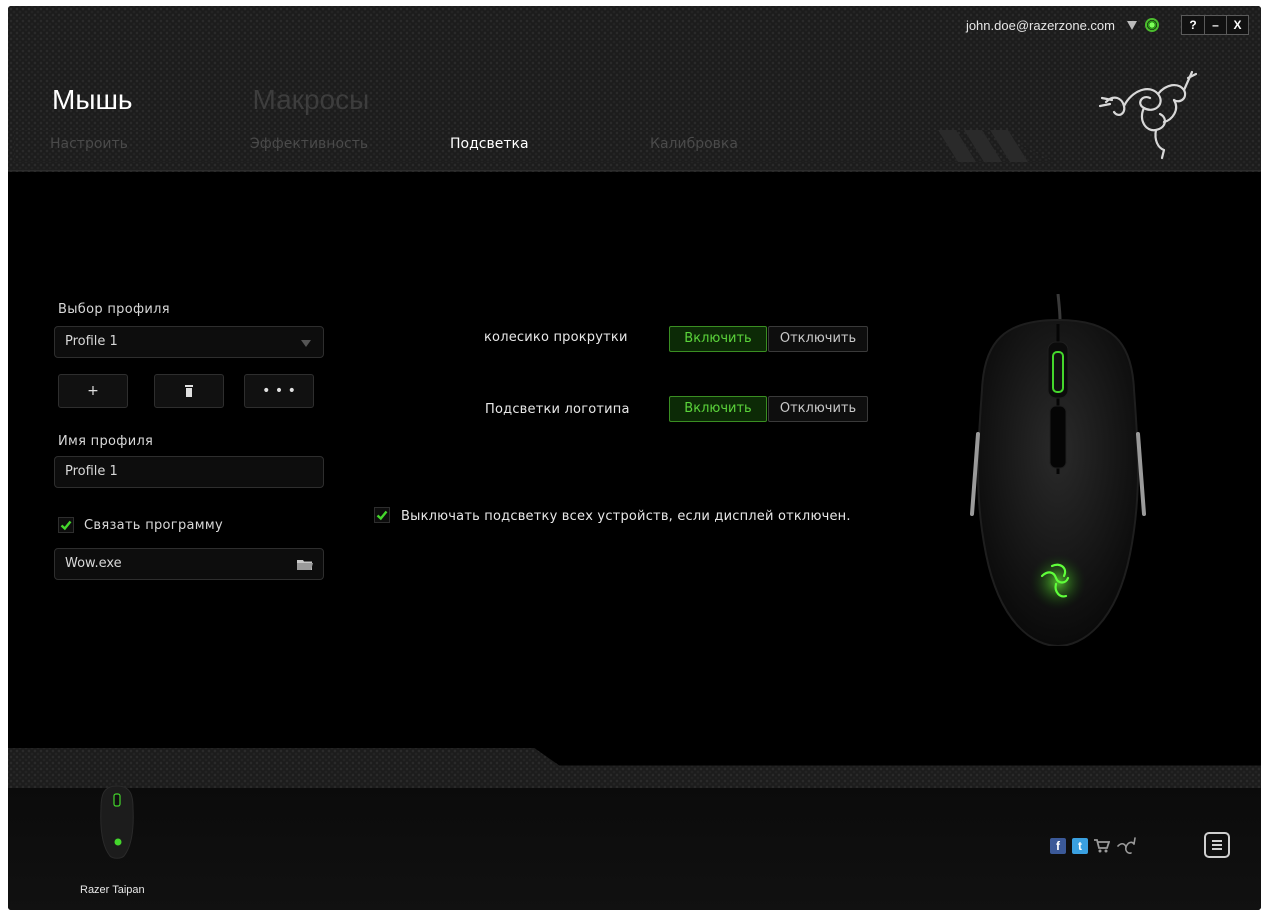 The image size is (1265, 912). I want to click on divider, so click(634, 170).